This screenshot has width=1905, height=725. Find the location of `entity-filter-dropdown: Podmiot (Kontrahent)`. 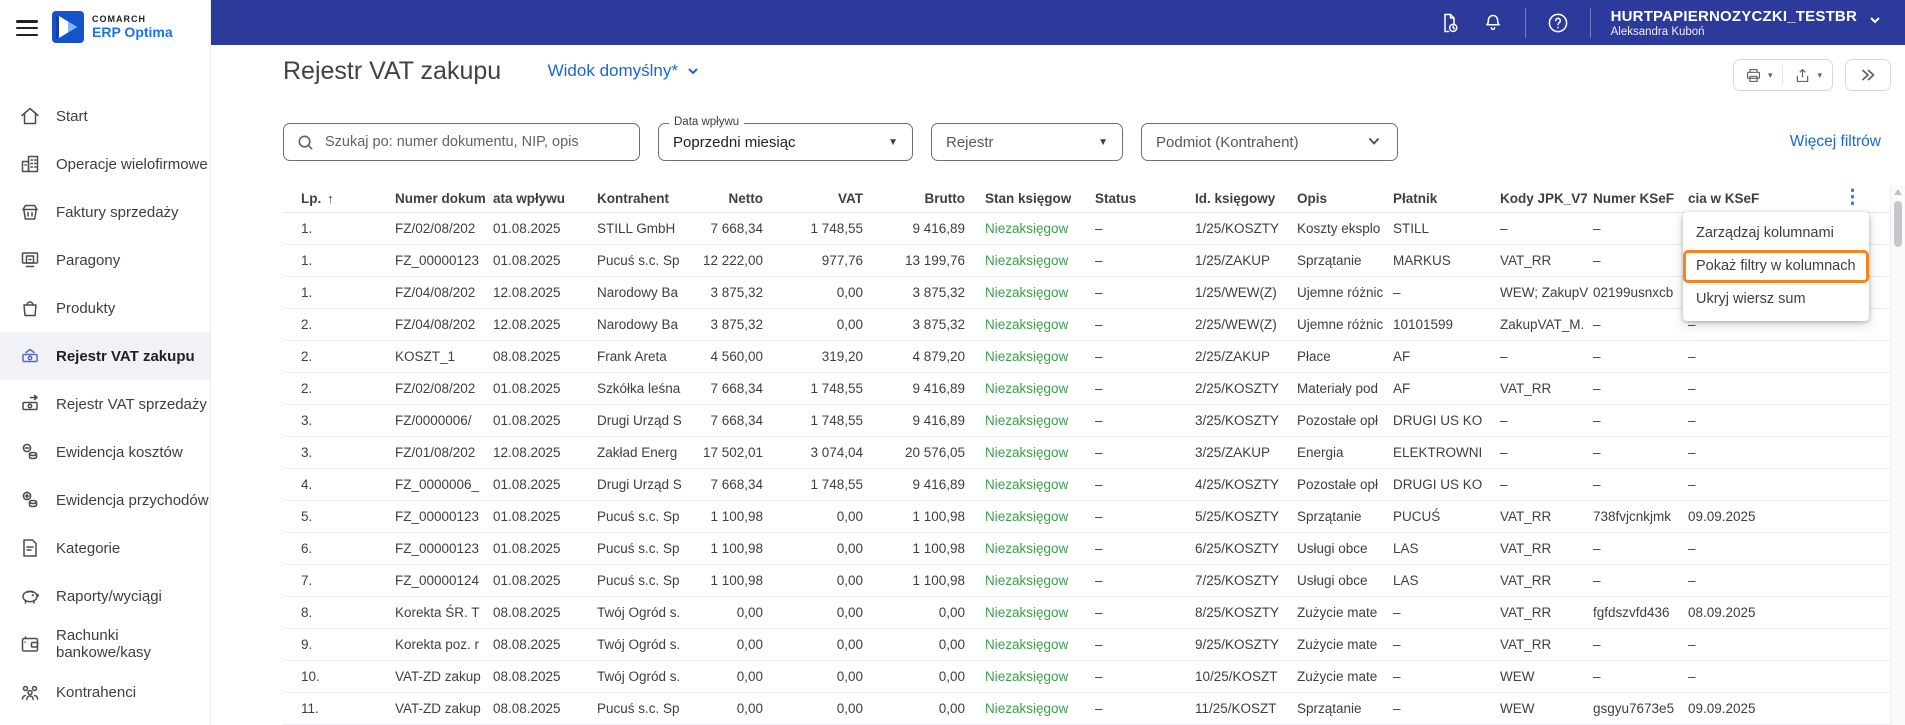

entity-filter-dropdown: Podmiot (Kontrahent) is located at coordinates (1269, 142).